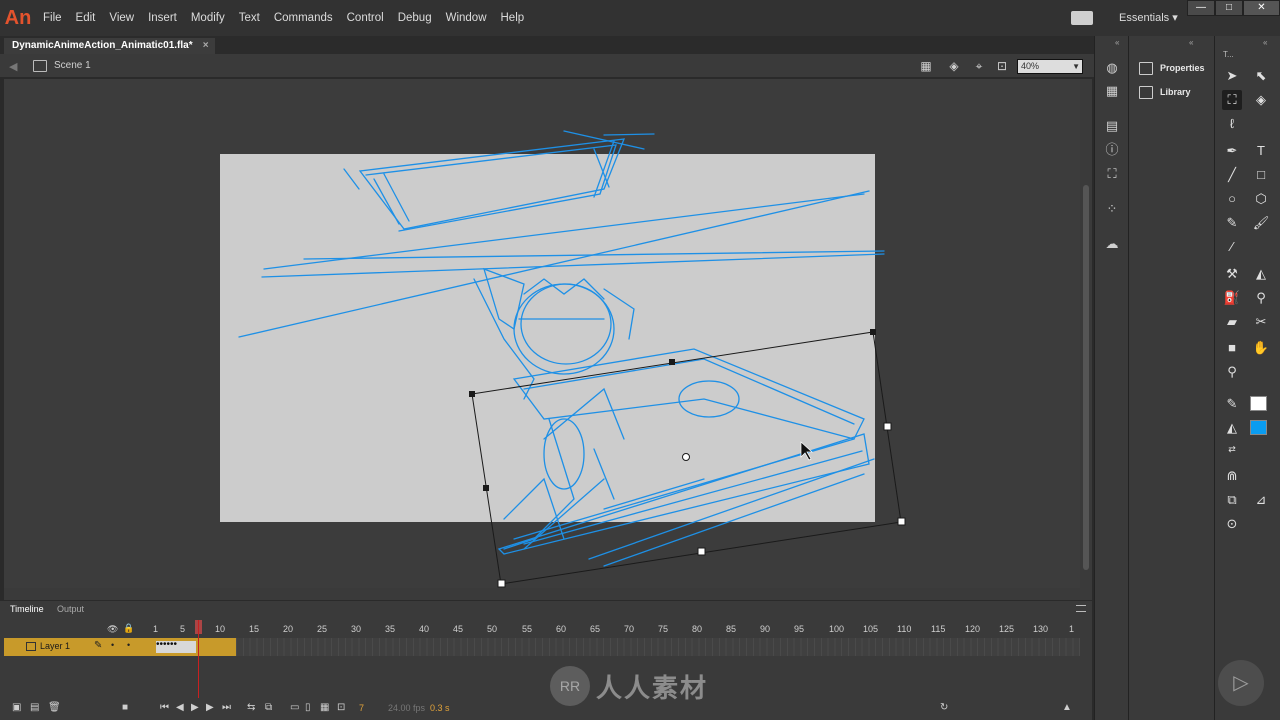 This screenshot has height=720, width=1280. What do you see at coordinates (1050, 66) in the screenshot?
I see `zoom-select: 40% ▼` at bounding box center [1050, 66].